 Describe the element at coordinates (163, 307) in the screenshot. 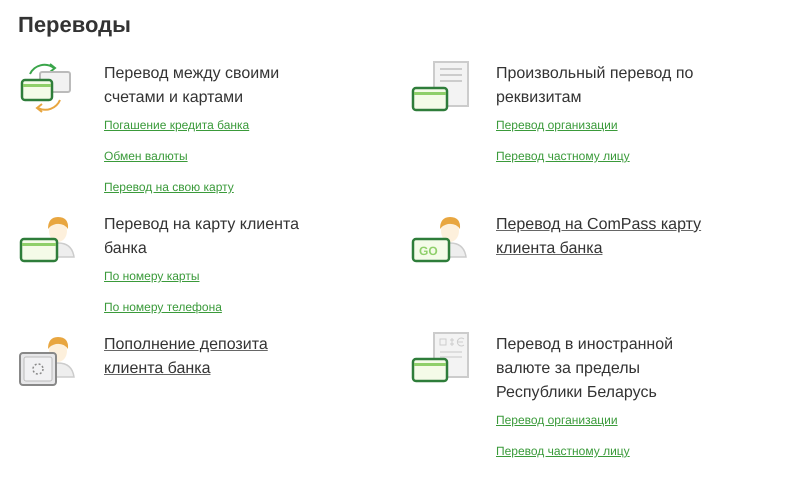

I see `sub-link: По номеру телефона` at that location.